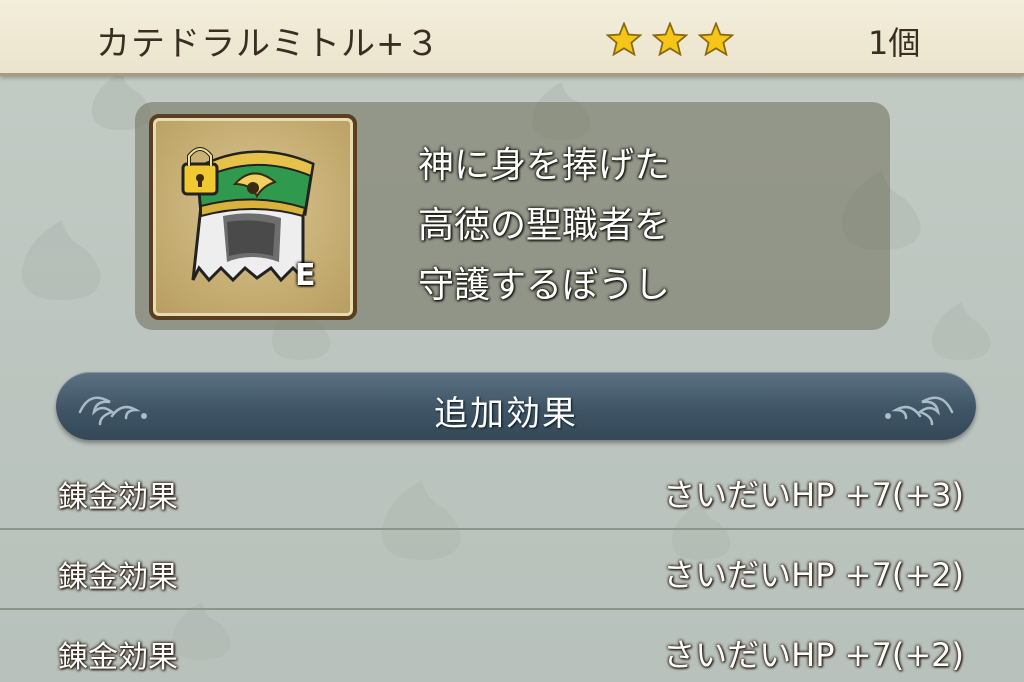  I want to click on equipped-badge: E, so click(305, 275).